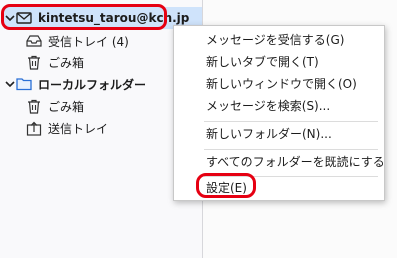 The height and width of the screenshot is (258, 397). Describe the element at coordinates (279, 62) in the screenshot. I see `menu-open-new-tab: 新しいタブで開く(T)` at that location.